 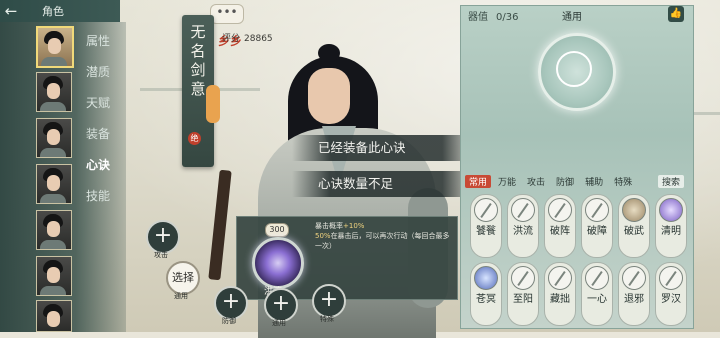 I want to click on tab-support: 辅助, so click(x=594, y=181).